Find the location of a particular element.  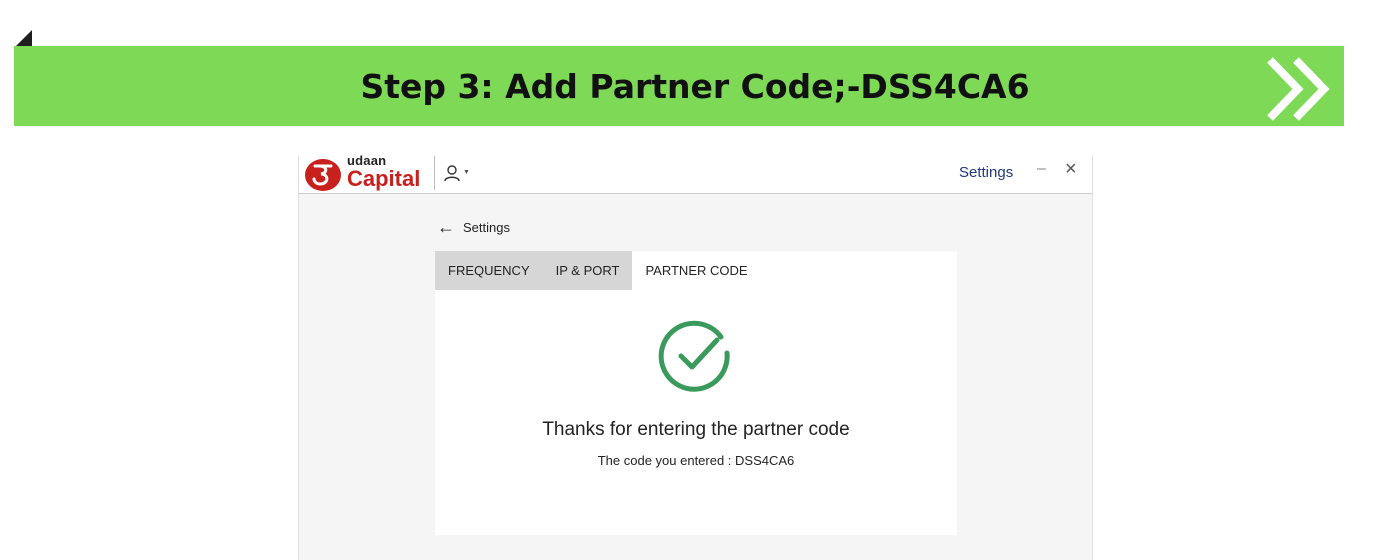

banner-corner-decoration is located at coordinates (24, 38).